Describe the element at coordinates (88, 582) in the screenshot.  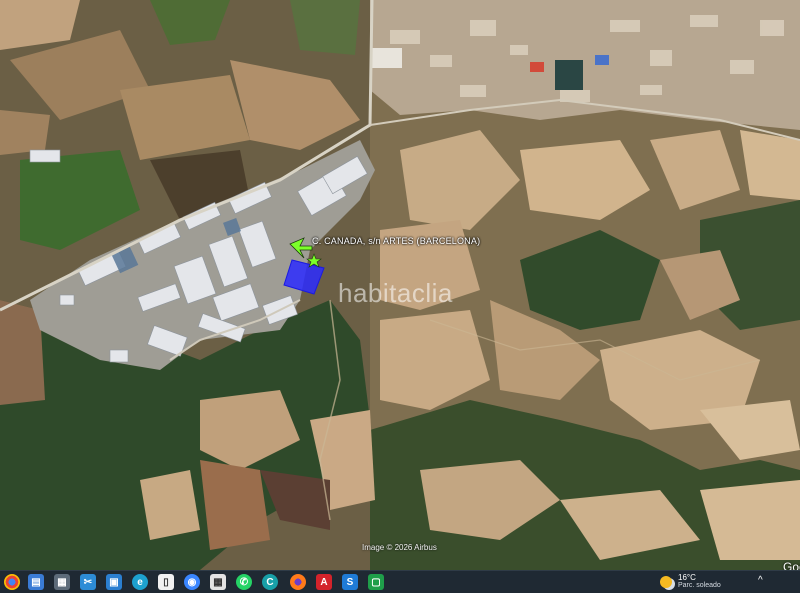
I see `snipping-tool-icon: ✂` at that location.